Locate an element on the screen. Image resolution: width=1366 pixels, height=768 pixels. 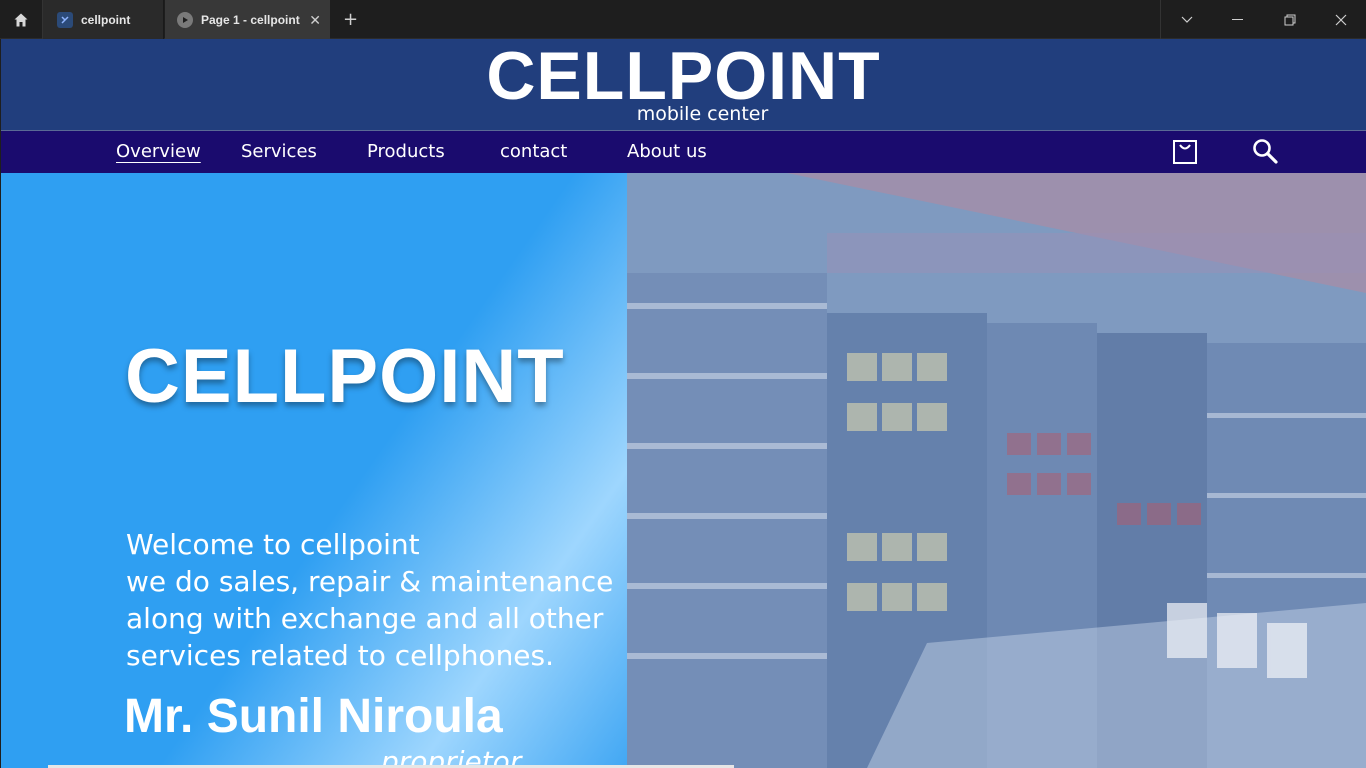
new-tab-button: + is located at coordinates (350, 19).